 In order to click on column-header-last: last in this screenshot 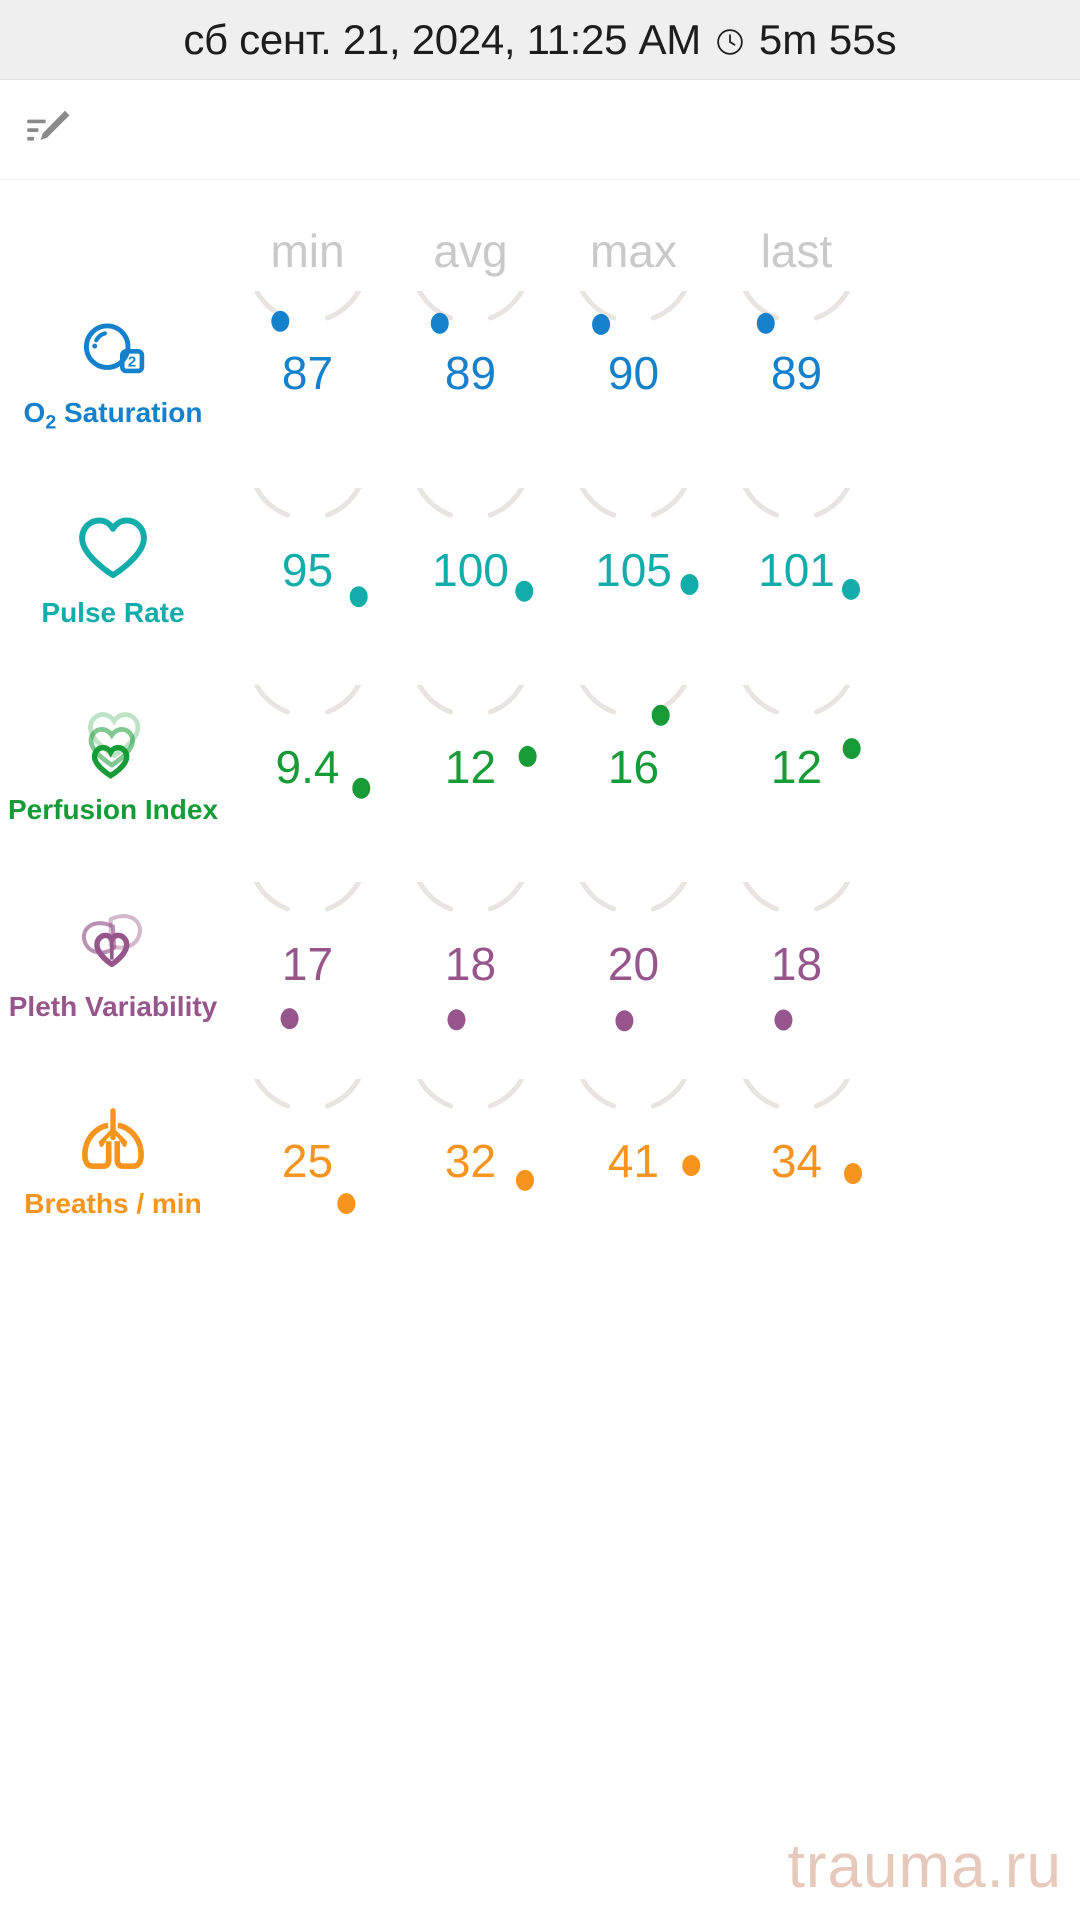, I will do `click(796, 251)`.